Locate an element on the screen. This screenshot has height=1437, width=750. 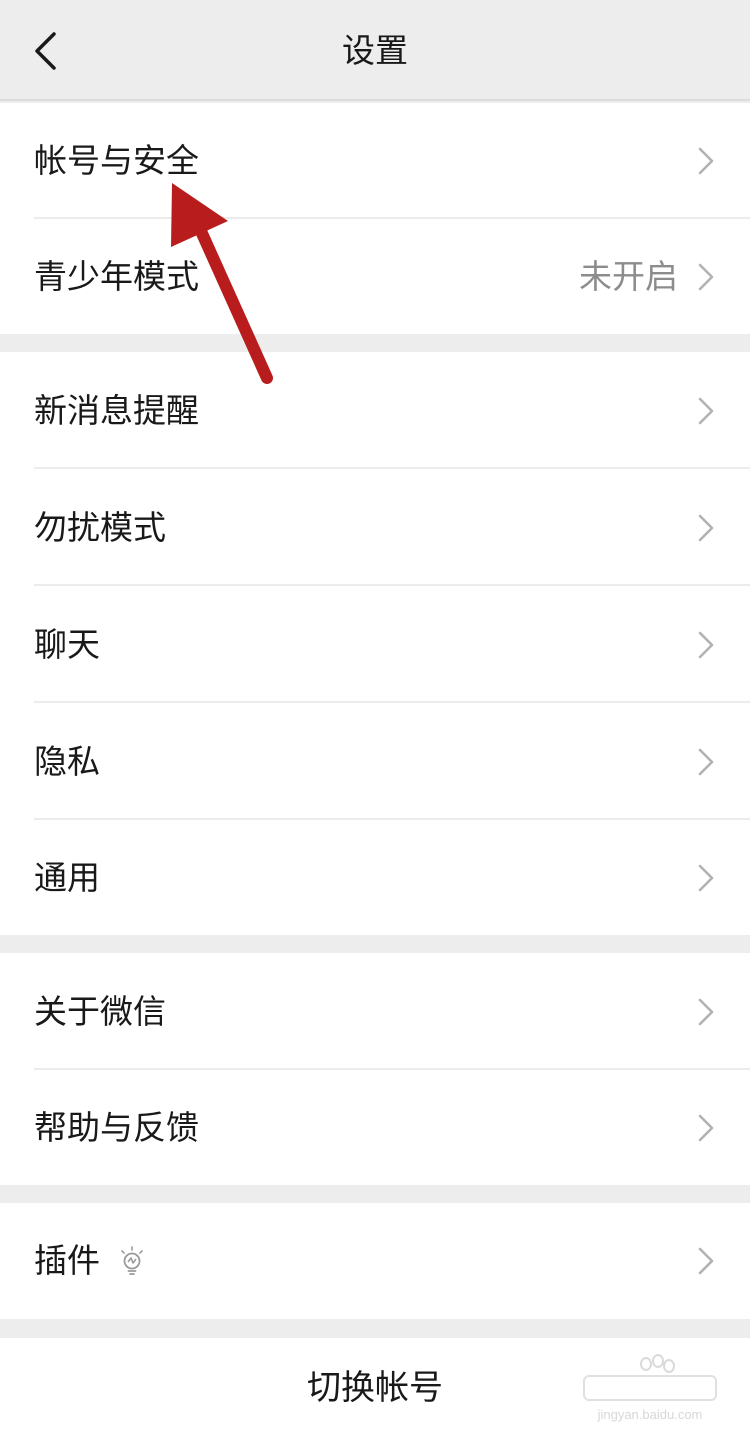
nav-bar: 设置 is located at coordinates (375, 50).